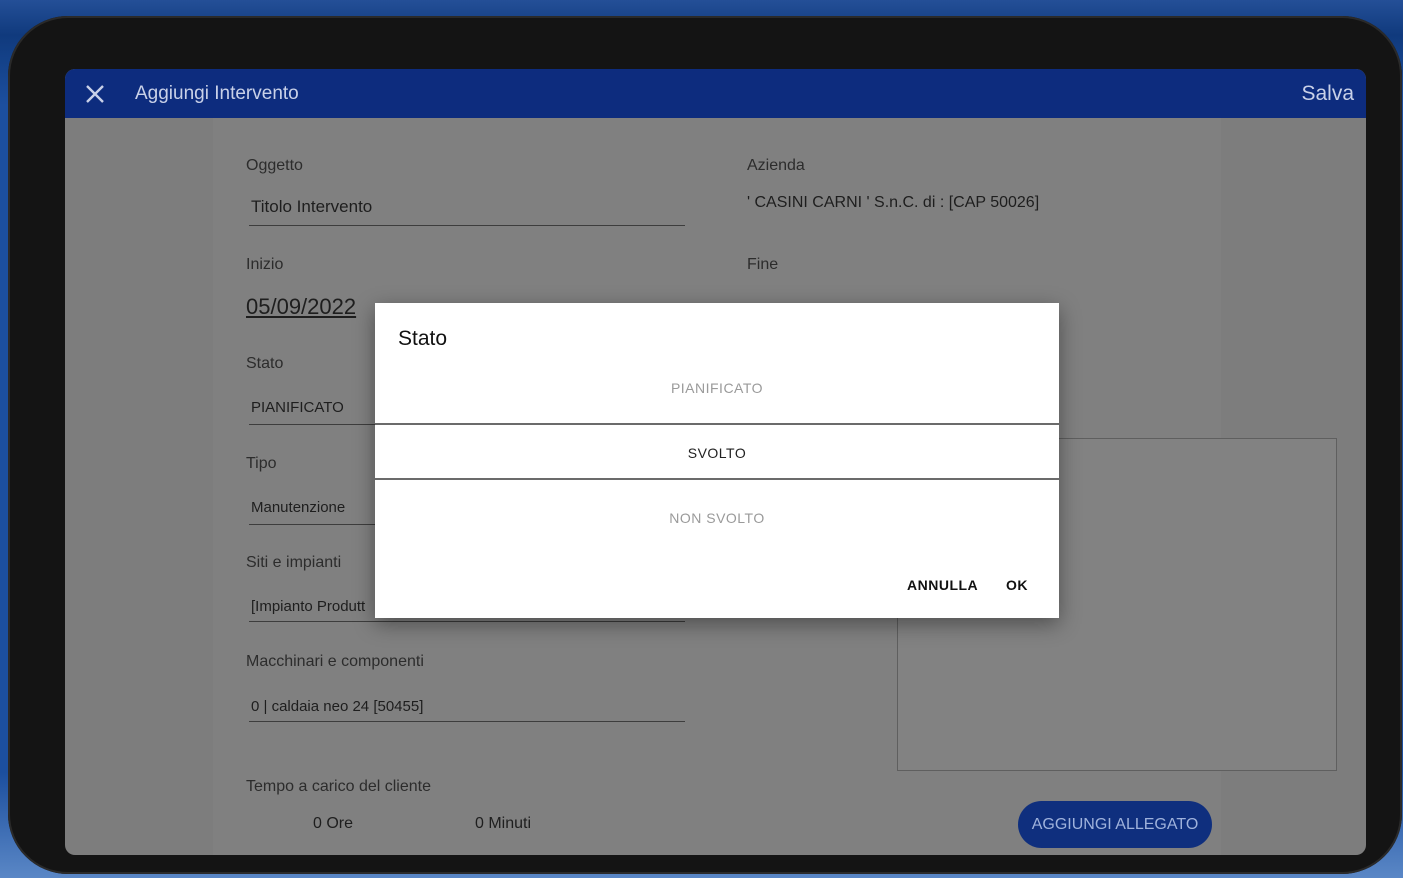 The image size is (1403, 878). Describe the element at coordinates (776, 165) in the screenshot. I see `azienda-label: Azienda` at that location.